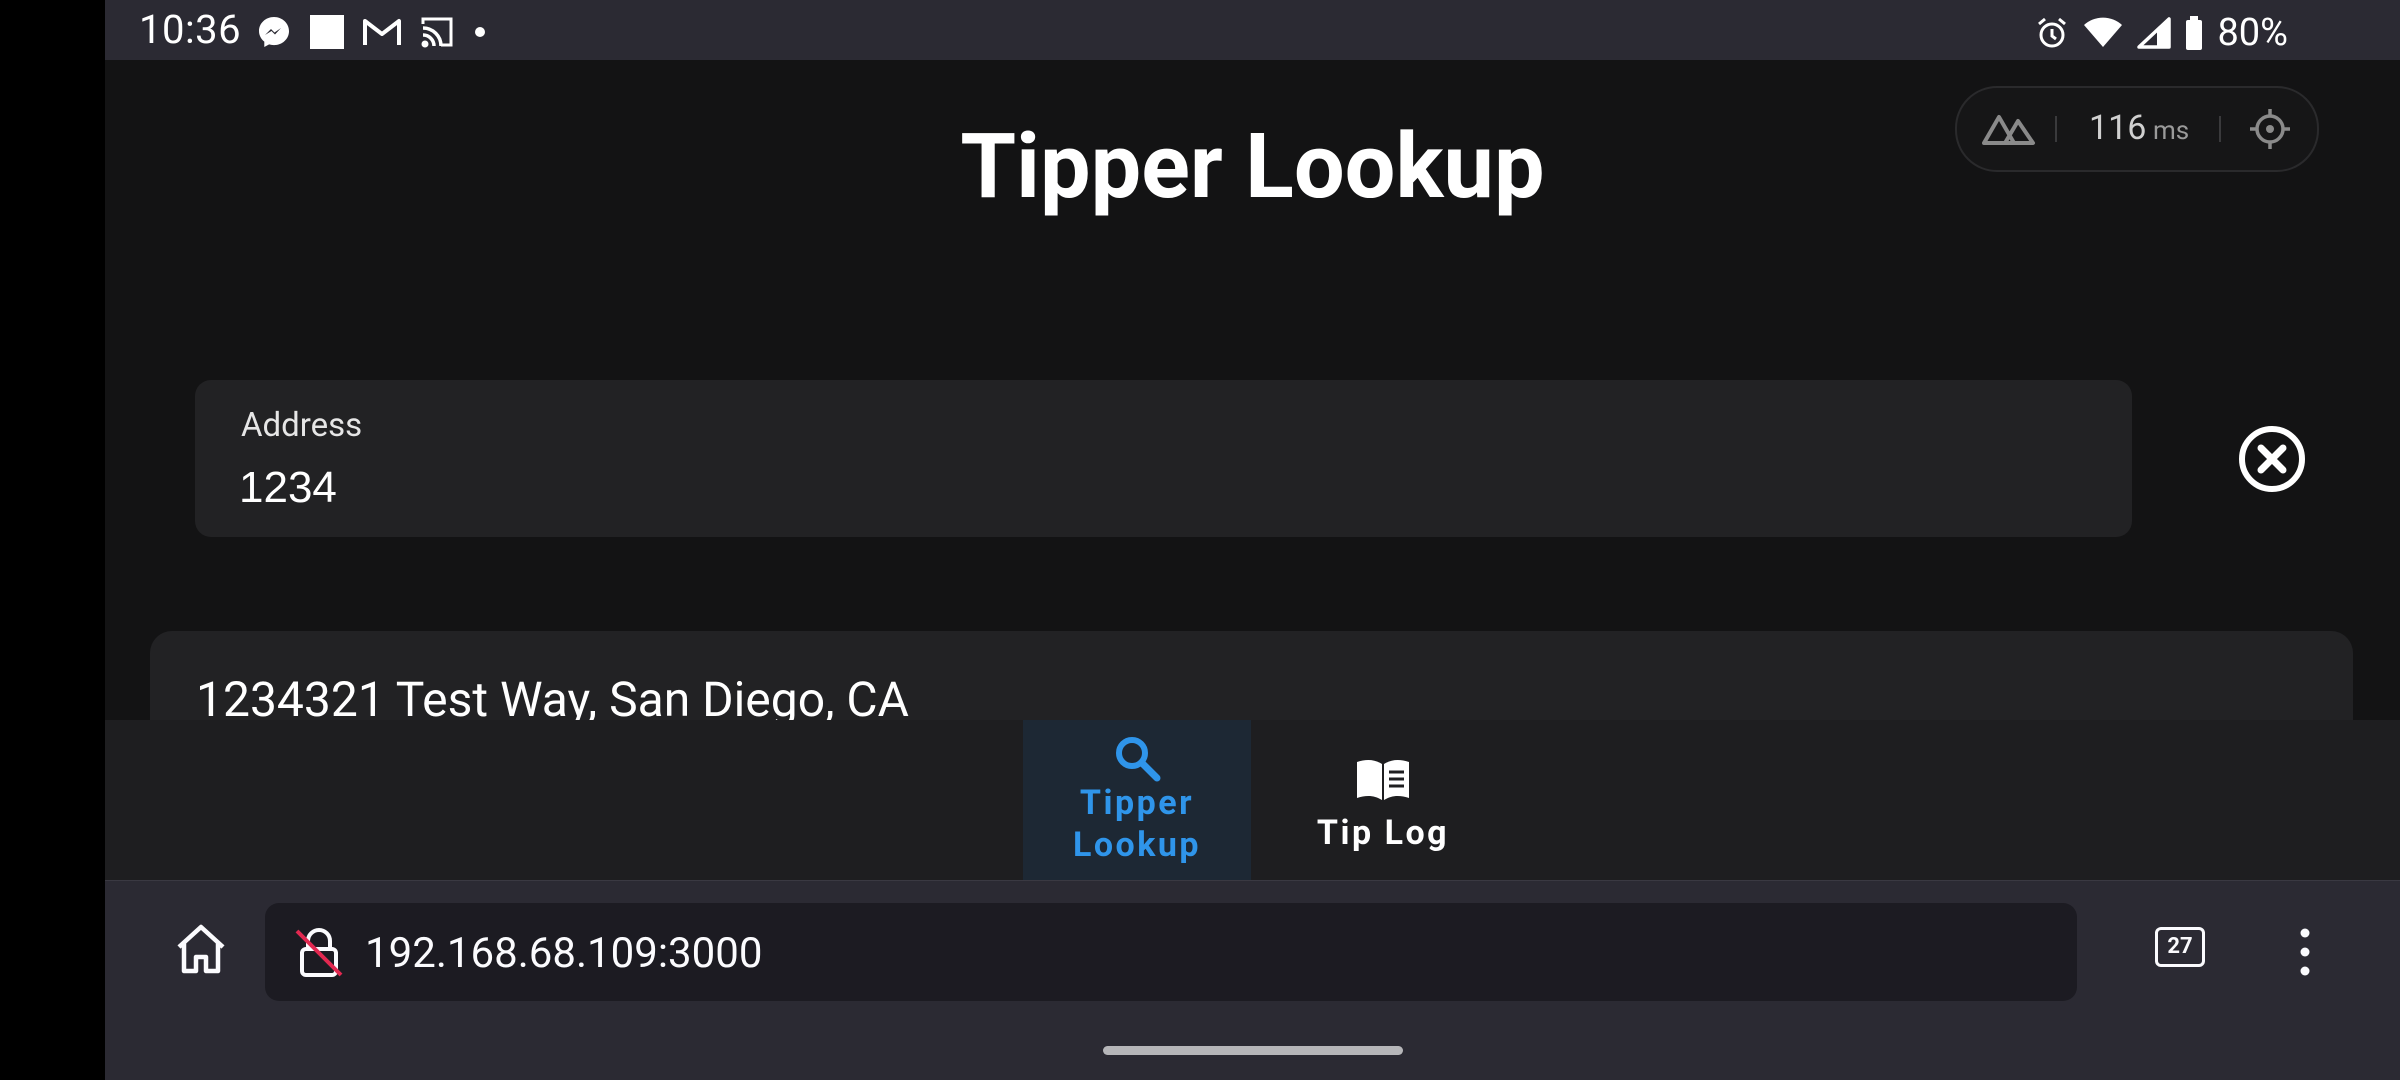  What do you see at coordinates (382, 32) in the screenshot?
I see `gmail-icon` at bounding box center [382, 32].